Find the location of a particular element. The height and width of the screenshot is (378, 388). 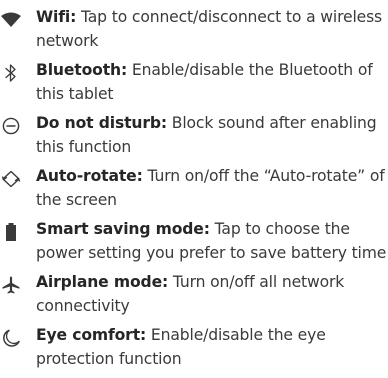

feature-title: Auto-rotate: is located at coordinates (89, 176).